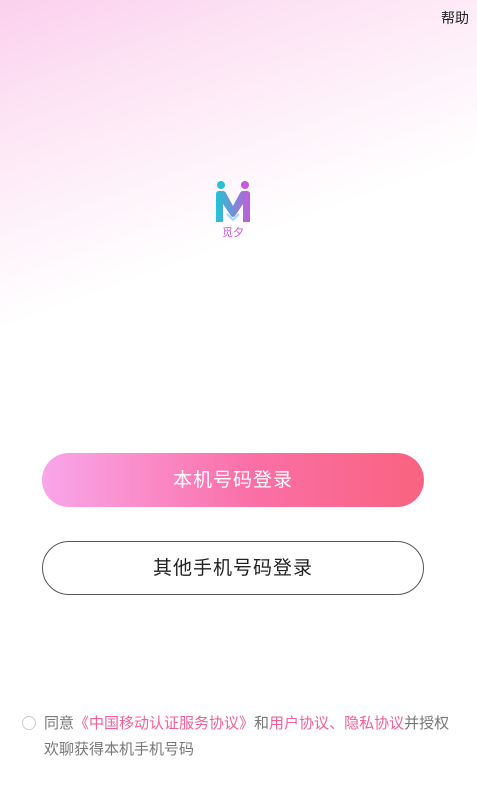 The height and width of the screenshot is (798, 477). I want to click on agreement-text: 同意《中国移动认证服务协议》和用户协议、隐私协议并授权欢聊获得本机手机号码, so click(253, 736).